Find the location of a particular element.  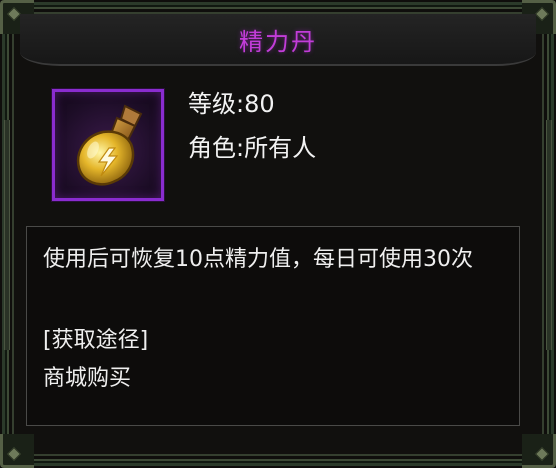

item-name: 精力丹 is located at coordinates (278, 41).